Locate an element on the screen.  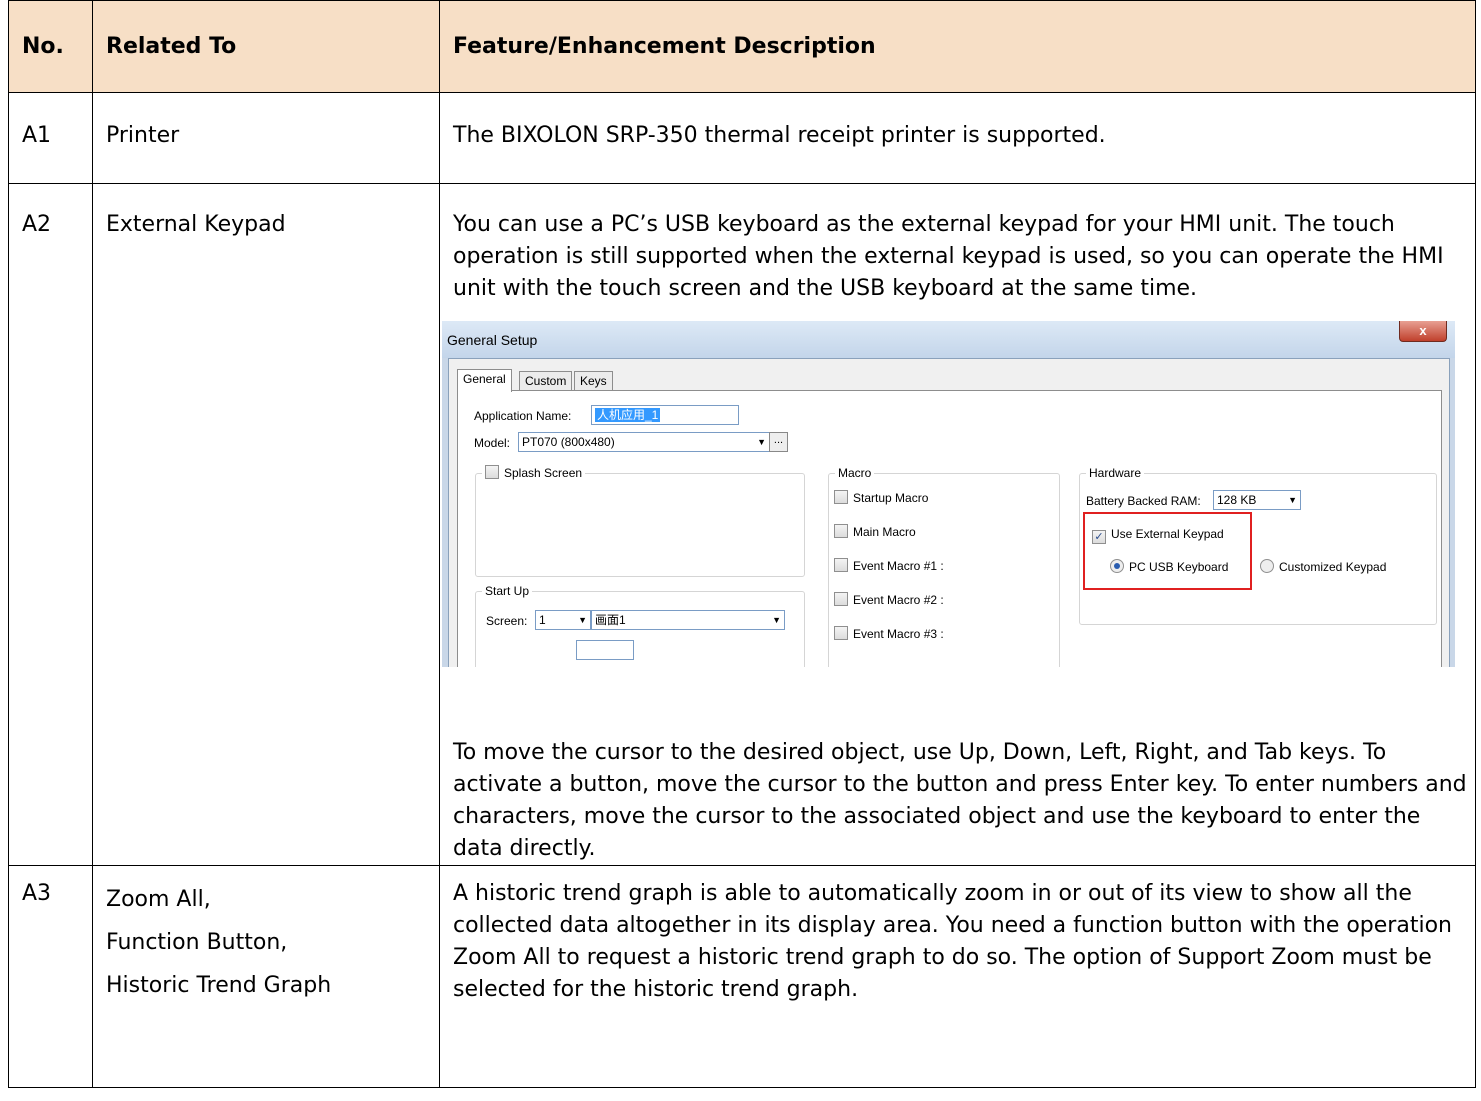
splash-label: Splash Screen is located at coordinates (543, 473).